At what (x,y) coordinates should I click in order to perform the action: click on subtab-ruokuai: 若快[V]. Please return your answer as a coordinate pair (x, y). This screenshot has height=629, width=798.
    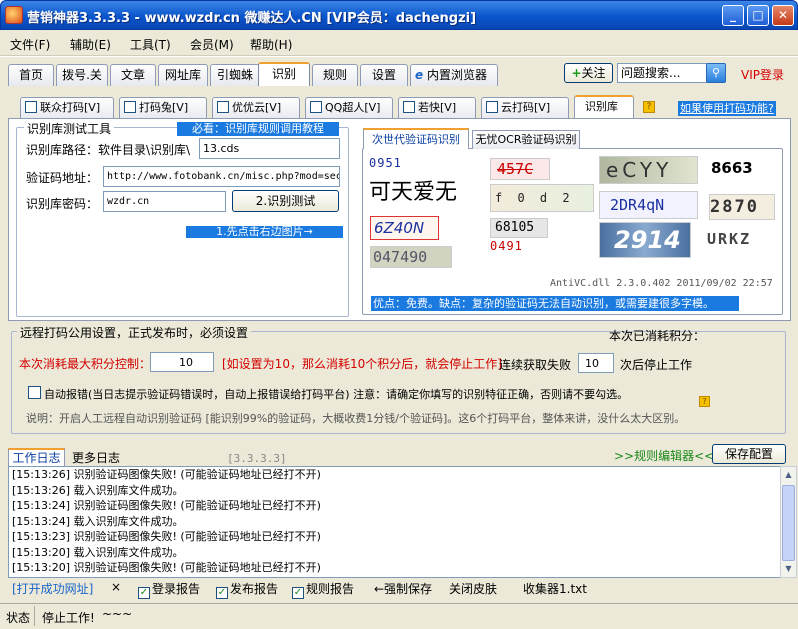
    Looking at the image, I should click on (437, 107).